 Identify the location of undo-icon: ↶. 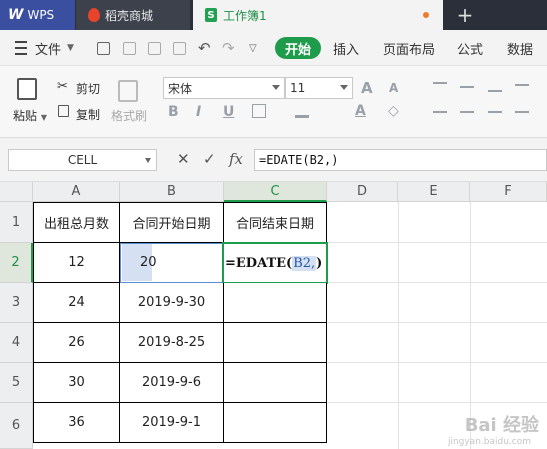
(204, 48).